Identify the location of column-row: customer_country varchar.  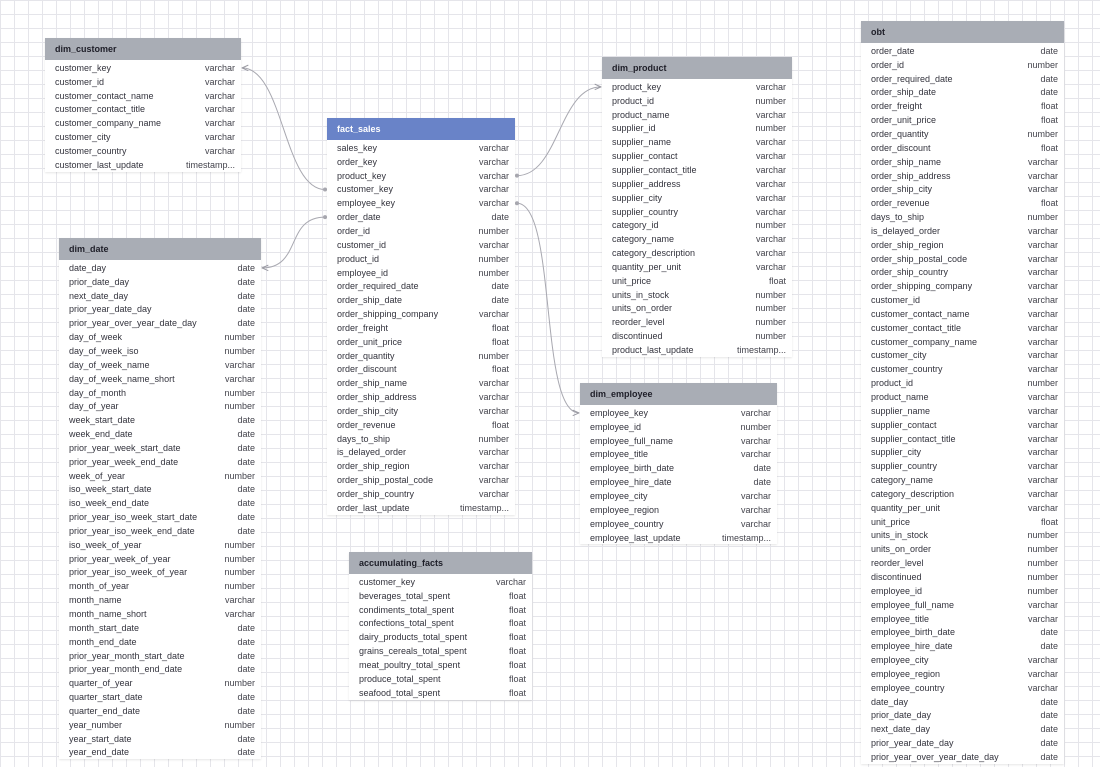
(143, 151).